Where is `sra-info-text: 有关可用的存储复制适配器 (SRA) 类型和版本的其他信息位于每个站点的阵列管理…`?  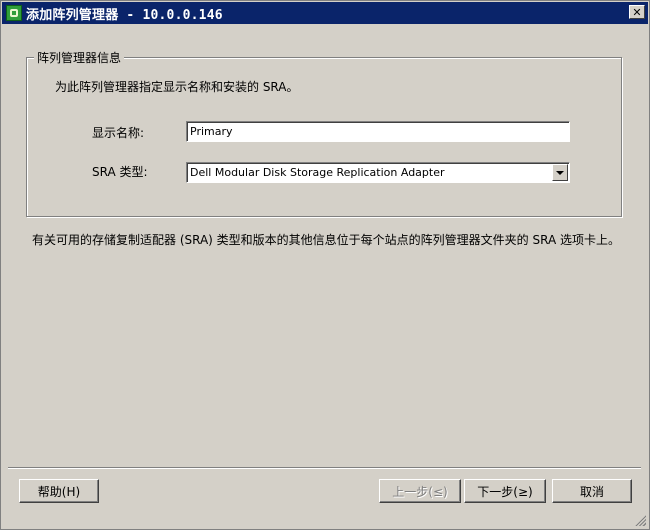 sra-info-text: 有关可用的存储复制适配器 (SRA) 类型和版本的其他信息位于每个站点的阵列管理… is located at coordinates (326, 240).